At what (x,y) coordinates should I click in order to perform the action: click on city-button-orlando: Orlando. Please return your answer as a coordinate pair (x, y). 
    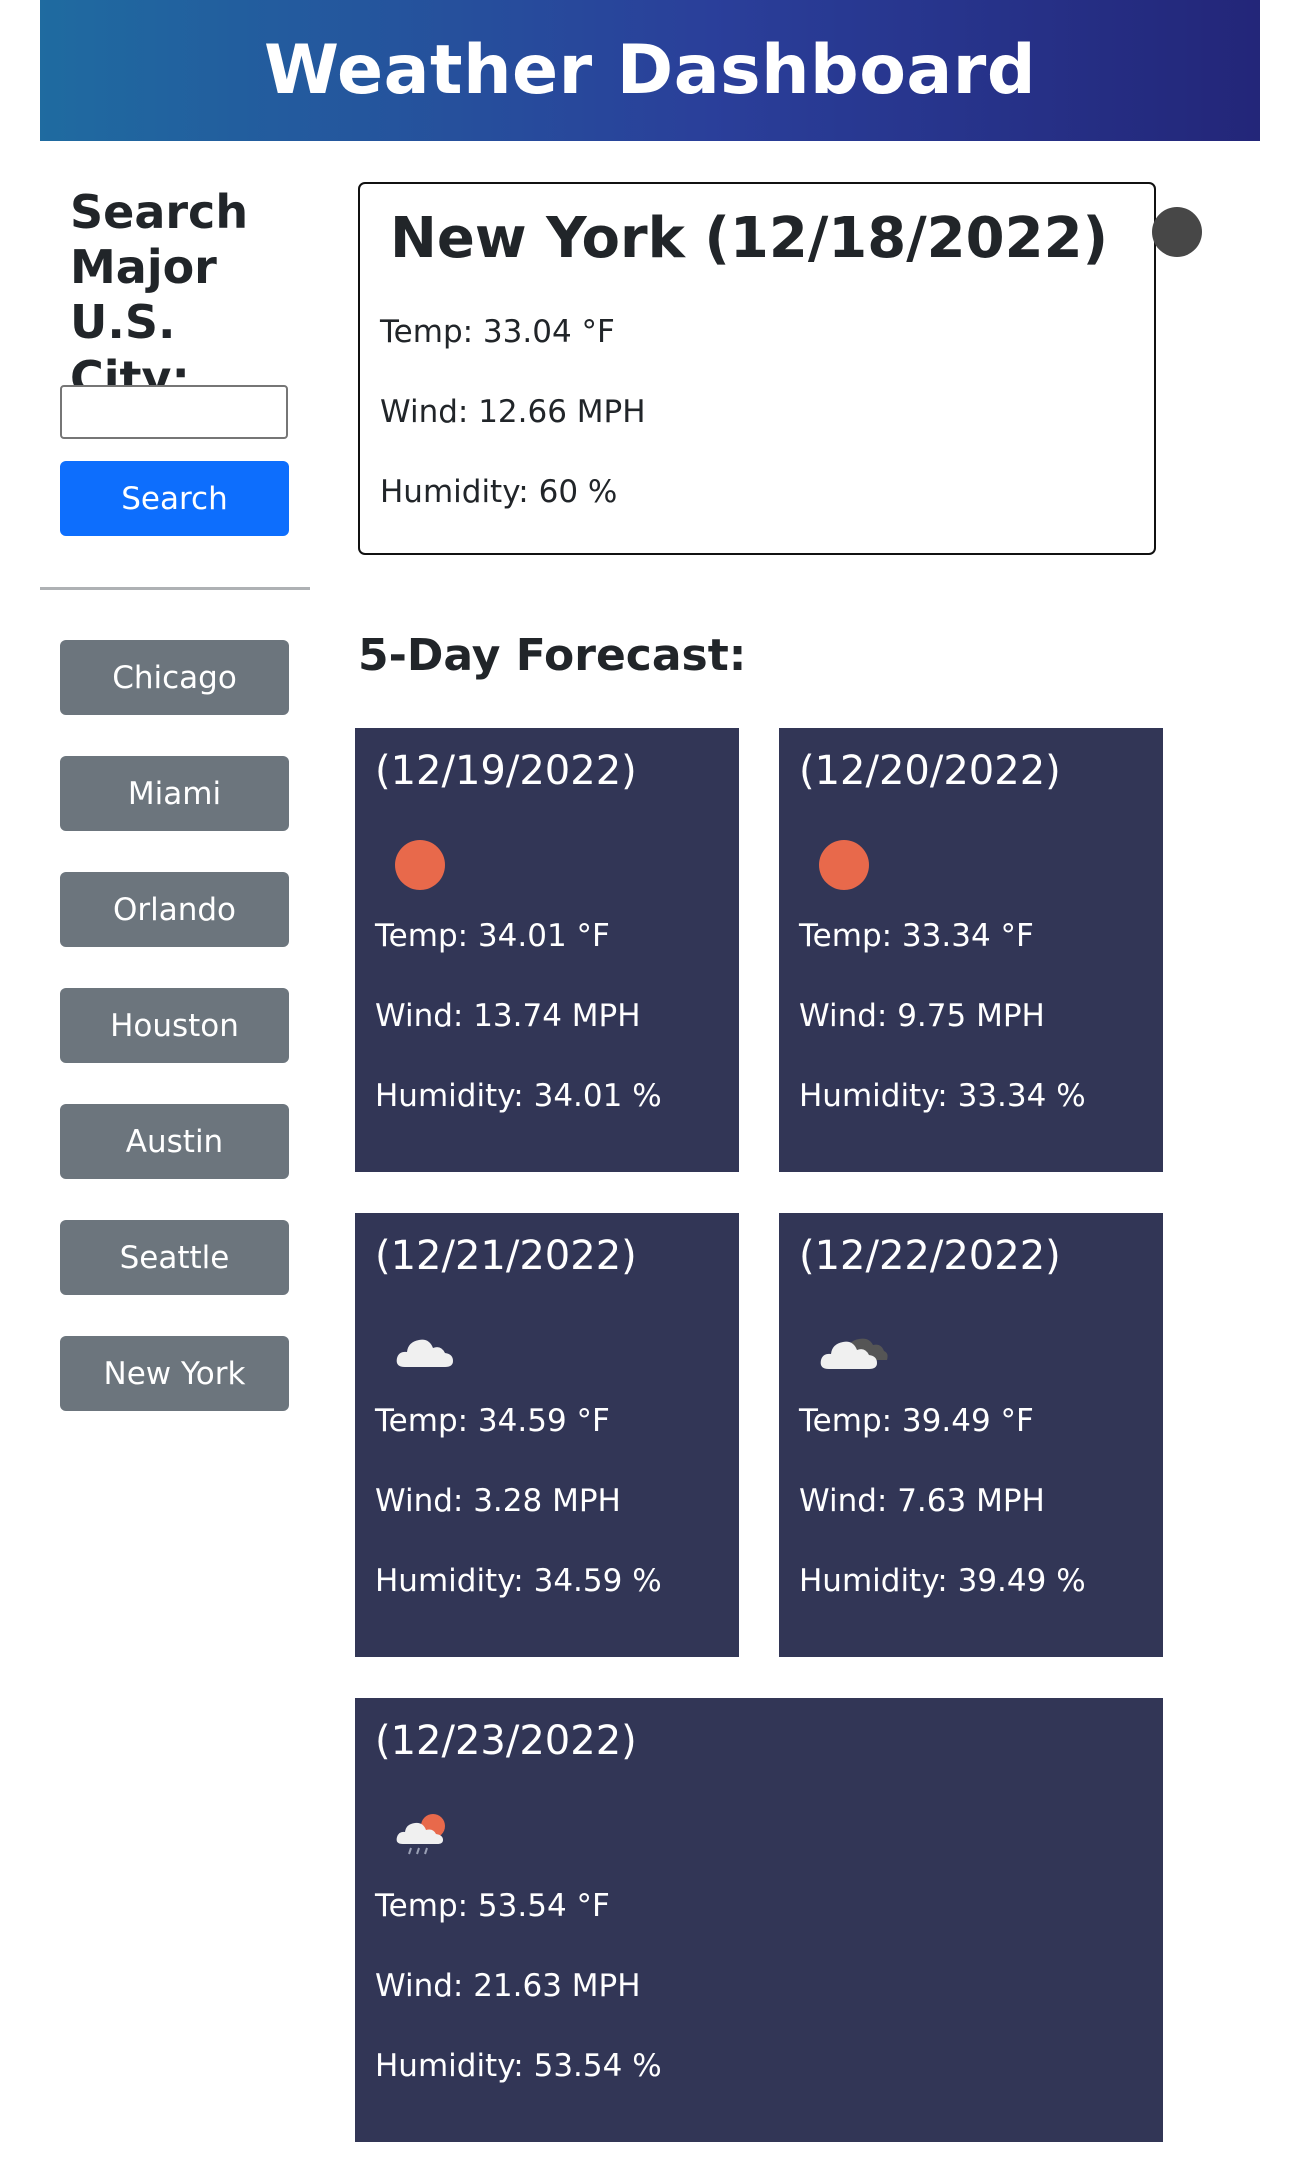
    Looking at the image, I should click on (174, 909).